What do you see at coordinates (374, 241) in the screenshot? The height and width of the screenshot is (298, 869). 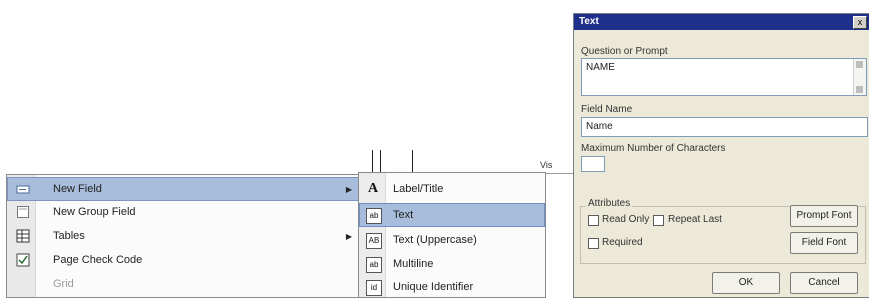 I see `text-uppercase-icon: AB` at bounding box center [374, 241].